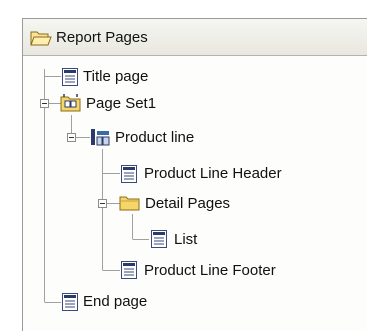 This screenshot has width=367, height=332. Describe the element at coordinates (210, 270) in the screenshot. I see `tree-item-label: Product Line Footer` at that location.